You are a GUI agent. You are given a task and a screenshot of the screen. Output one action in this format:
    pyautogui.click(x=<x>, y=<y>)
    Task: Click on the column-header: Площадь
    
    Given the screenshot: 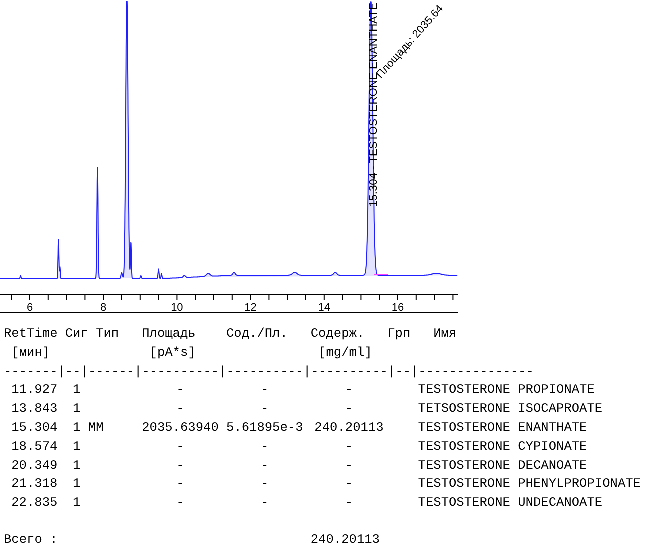 What is the action you would take?
    pyautogui.click(x=169, y=334)
    